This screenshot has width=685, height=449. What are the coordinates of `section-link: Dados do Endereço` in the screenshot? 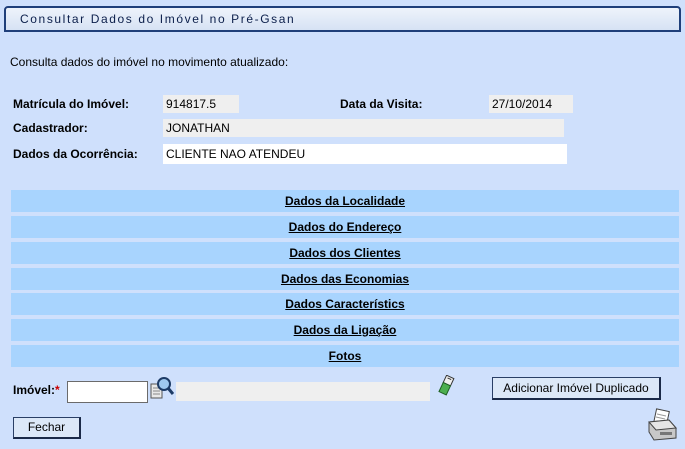 It's located at (345, 227).